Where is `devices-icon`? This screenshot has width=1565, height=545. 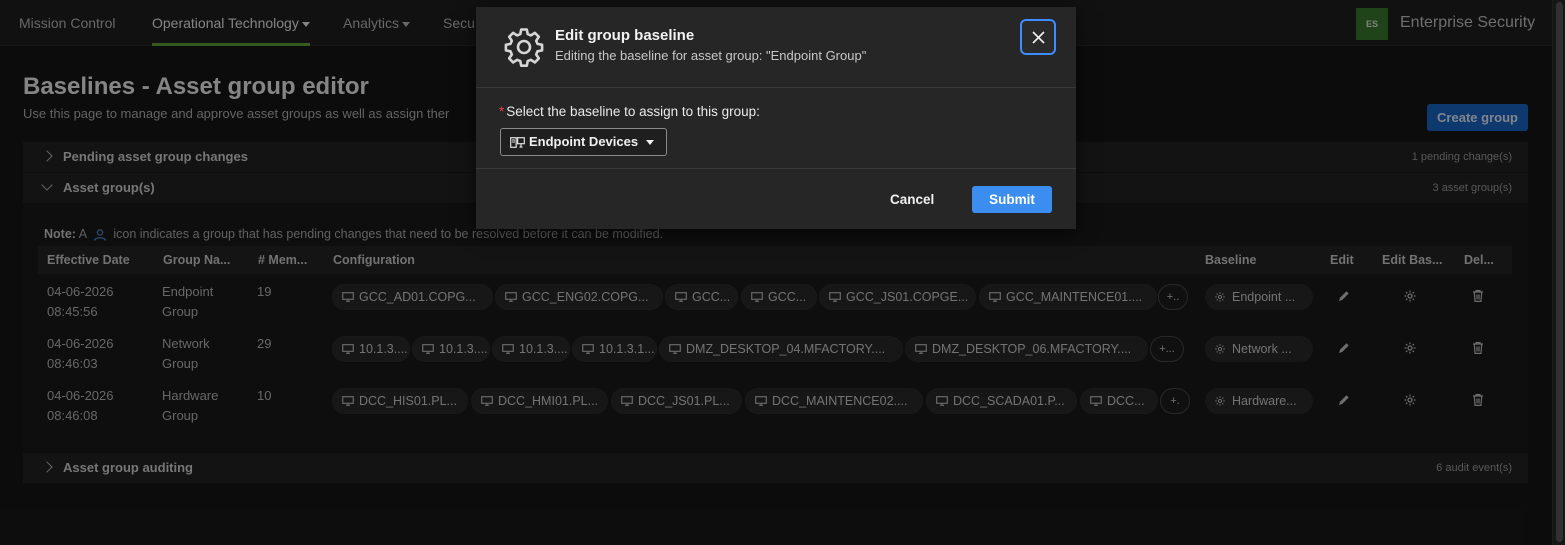
devices-icon is located at coordinates (517, 142).